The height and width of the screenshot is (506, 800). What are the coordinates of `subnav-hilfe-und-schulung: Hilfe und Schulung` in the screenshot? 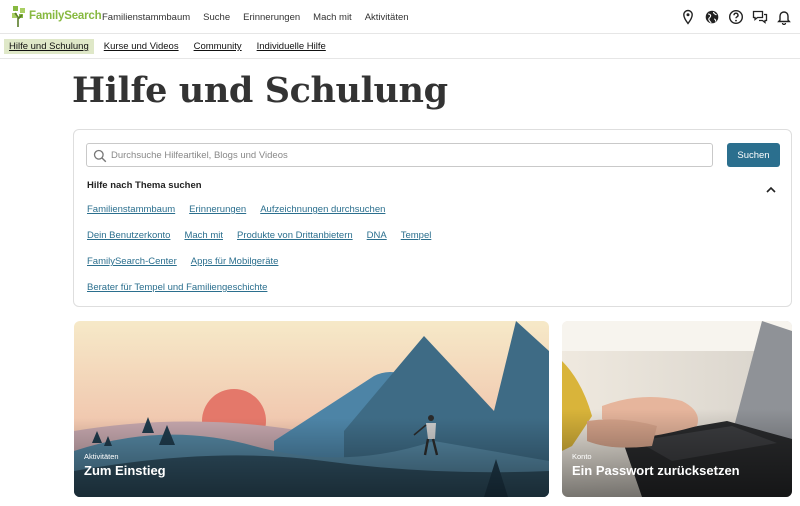 It's located at (49, 46).